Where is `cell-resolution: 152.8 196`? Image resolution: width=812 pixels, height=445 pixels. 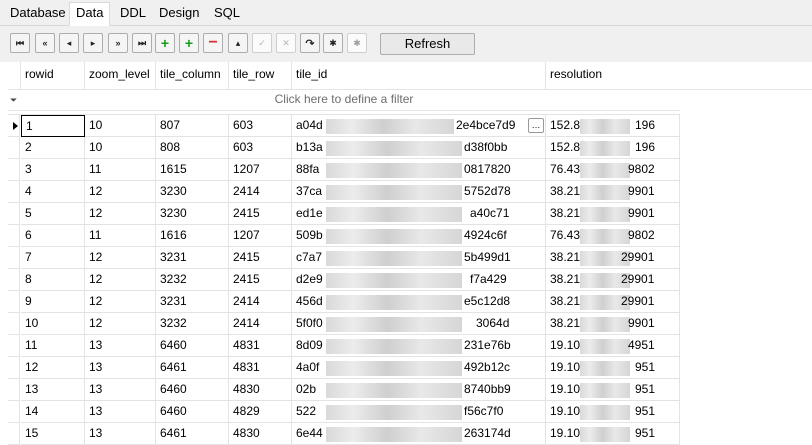
cell-resolution: 152.8 196 is located at coordinates (613, 126).